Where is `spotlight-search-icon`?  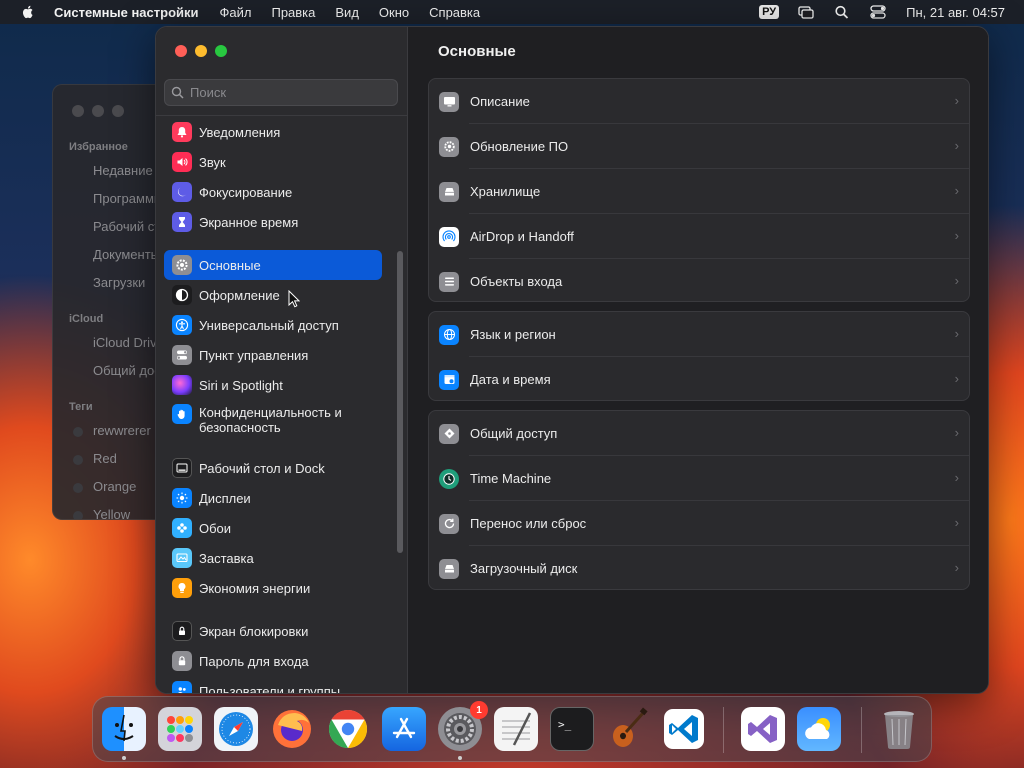
spotlight-search-icon is located at coordinates (842, 12).